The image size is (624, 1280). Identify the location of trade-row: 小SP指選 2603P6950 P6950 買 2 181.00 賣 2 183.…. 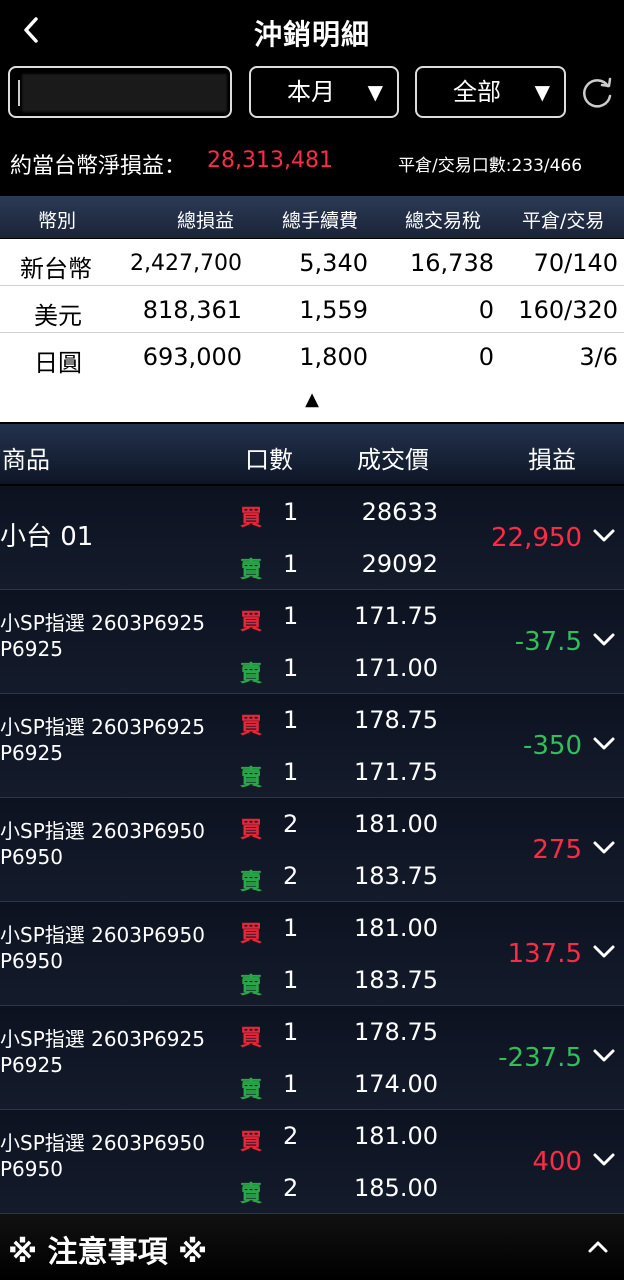
(312, 850).